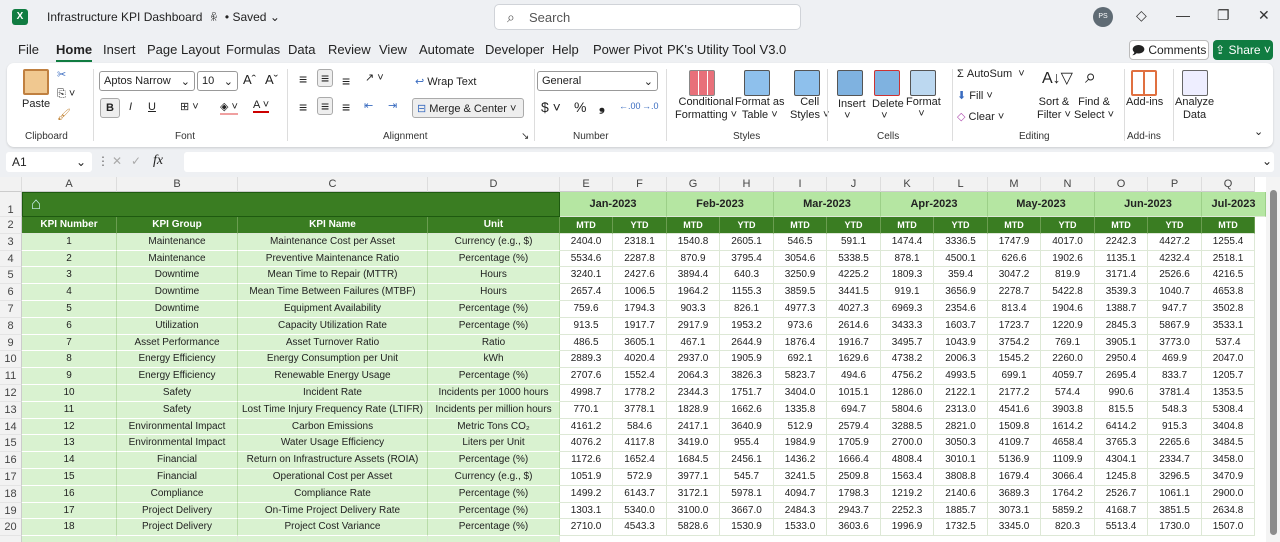  What do you see at coordinates (586, 242) in the screenshot?
I see `data-cell: 2404.0` at bounding box center [586, 242].